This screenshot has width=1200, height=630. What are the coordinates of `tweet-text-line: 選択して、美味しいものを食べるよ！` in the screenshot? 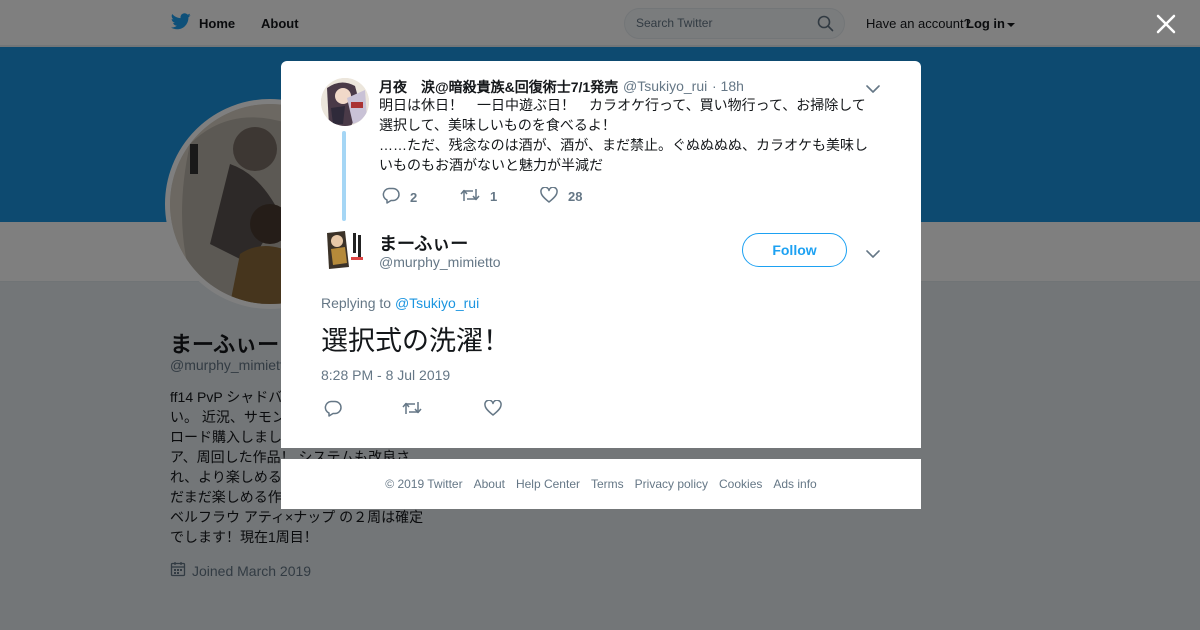 It's located at (497, 125).